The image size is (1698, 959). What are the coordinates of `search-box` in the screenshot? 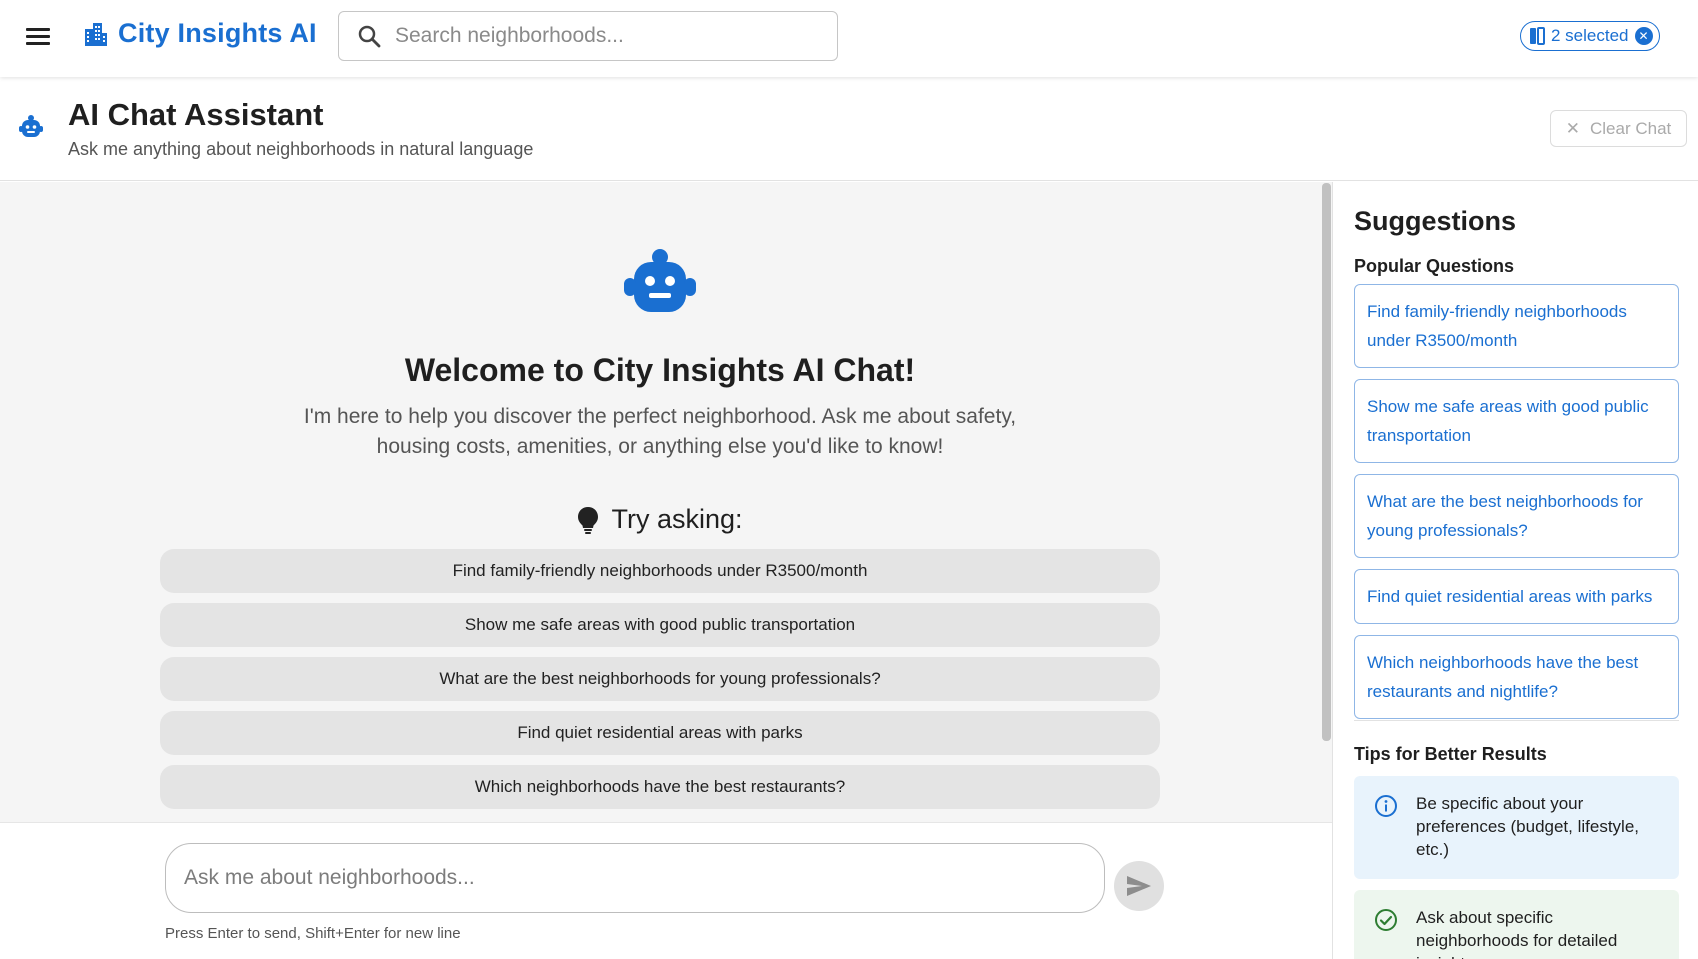 It's located at (588, 36).